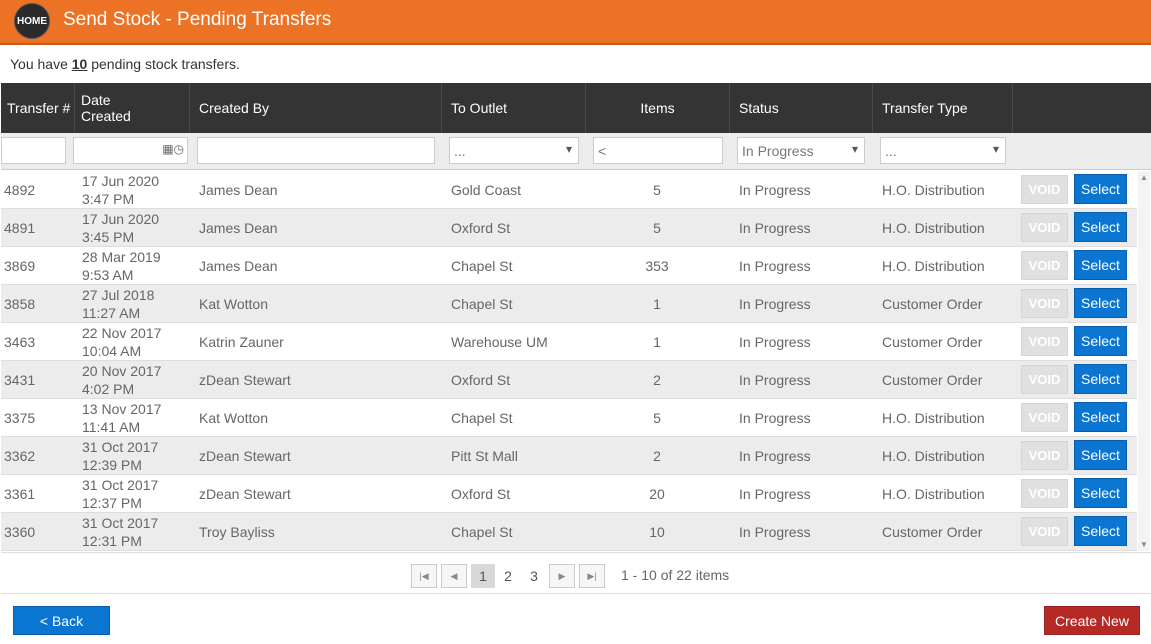  I want to click on back-button: < Back, so click(61, 620).